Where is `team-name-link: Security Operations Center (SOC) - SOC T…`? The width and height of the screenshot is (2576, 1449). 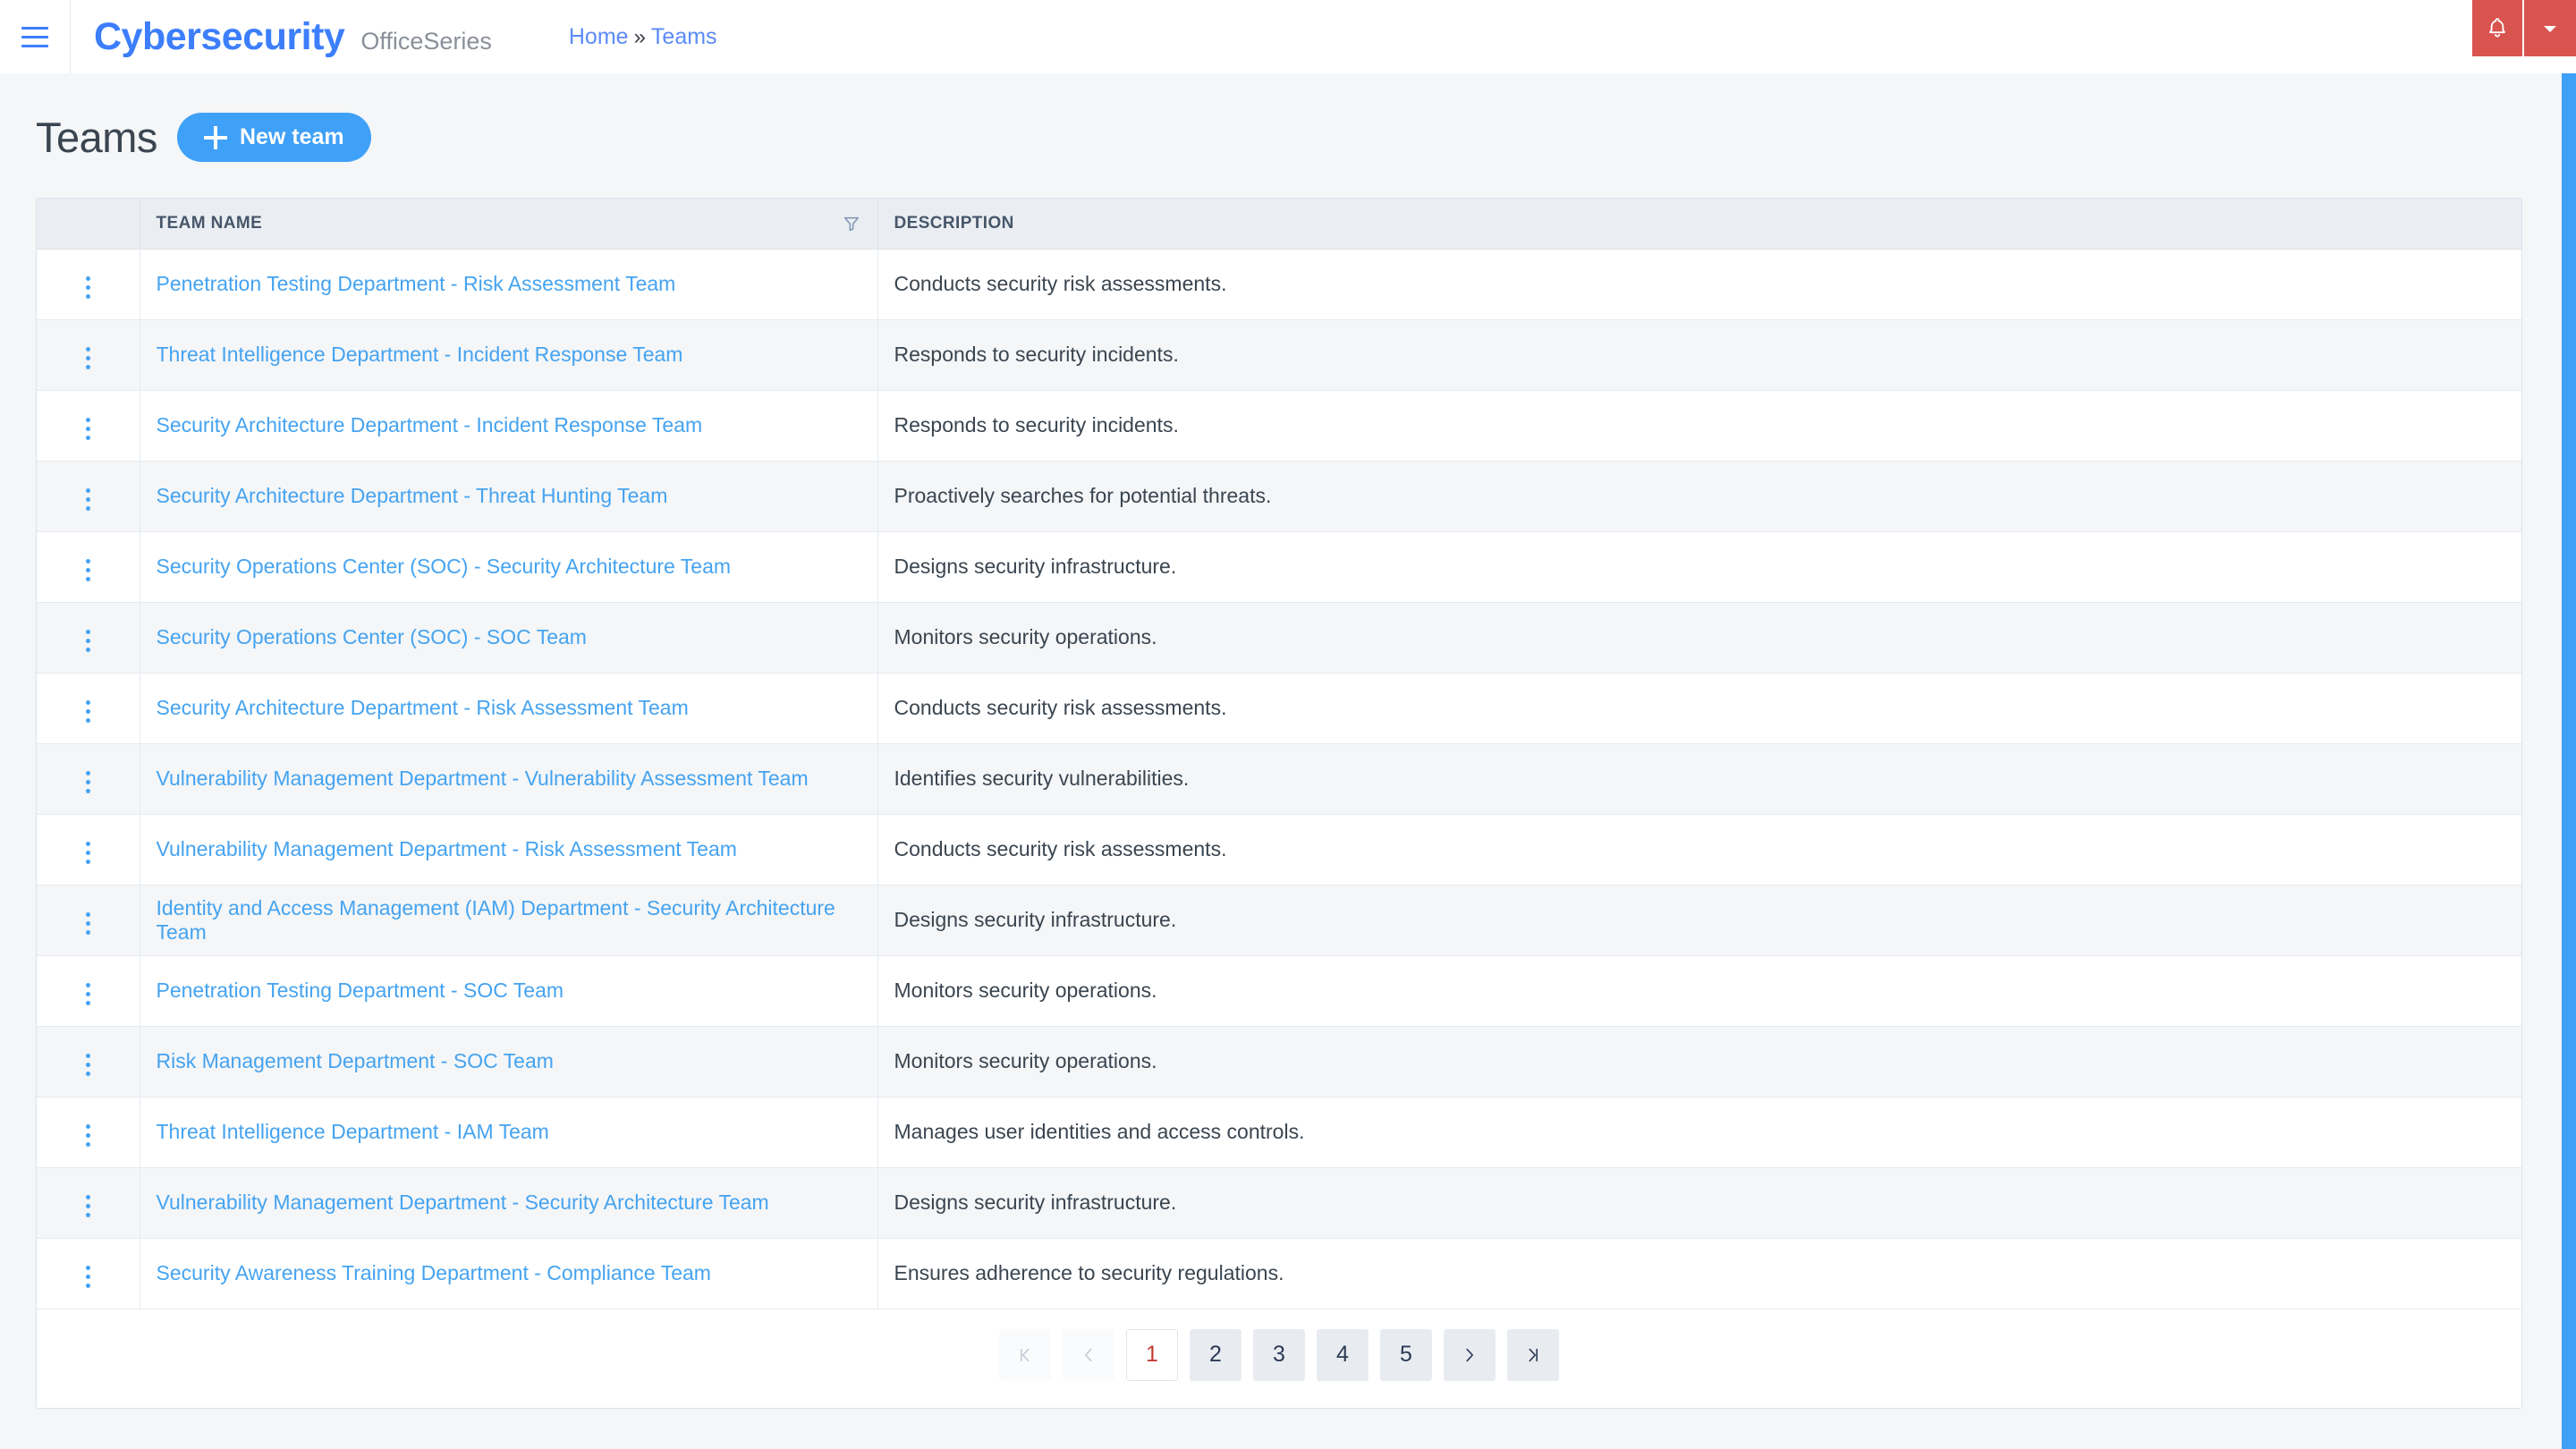 team-name-link: Security Operations Center (SOC) - SOC T… is located at coordinates (372, 636).